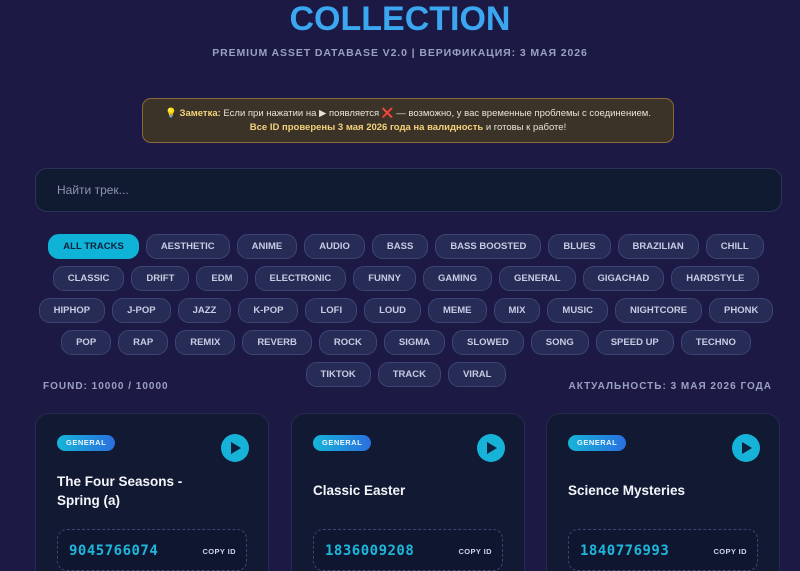 The image size is (800, 571). What do you see at coordinates (658, 246) in the screenshot?
I see `tag-filter-button: BRAZILIAN` at bounding box center [658, 246].